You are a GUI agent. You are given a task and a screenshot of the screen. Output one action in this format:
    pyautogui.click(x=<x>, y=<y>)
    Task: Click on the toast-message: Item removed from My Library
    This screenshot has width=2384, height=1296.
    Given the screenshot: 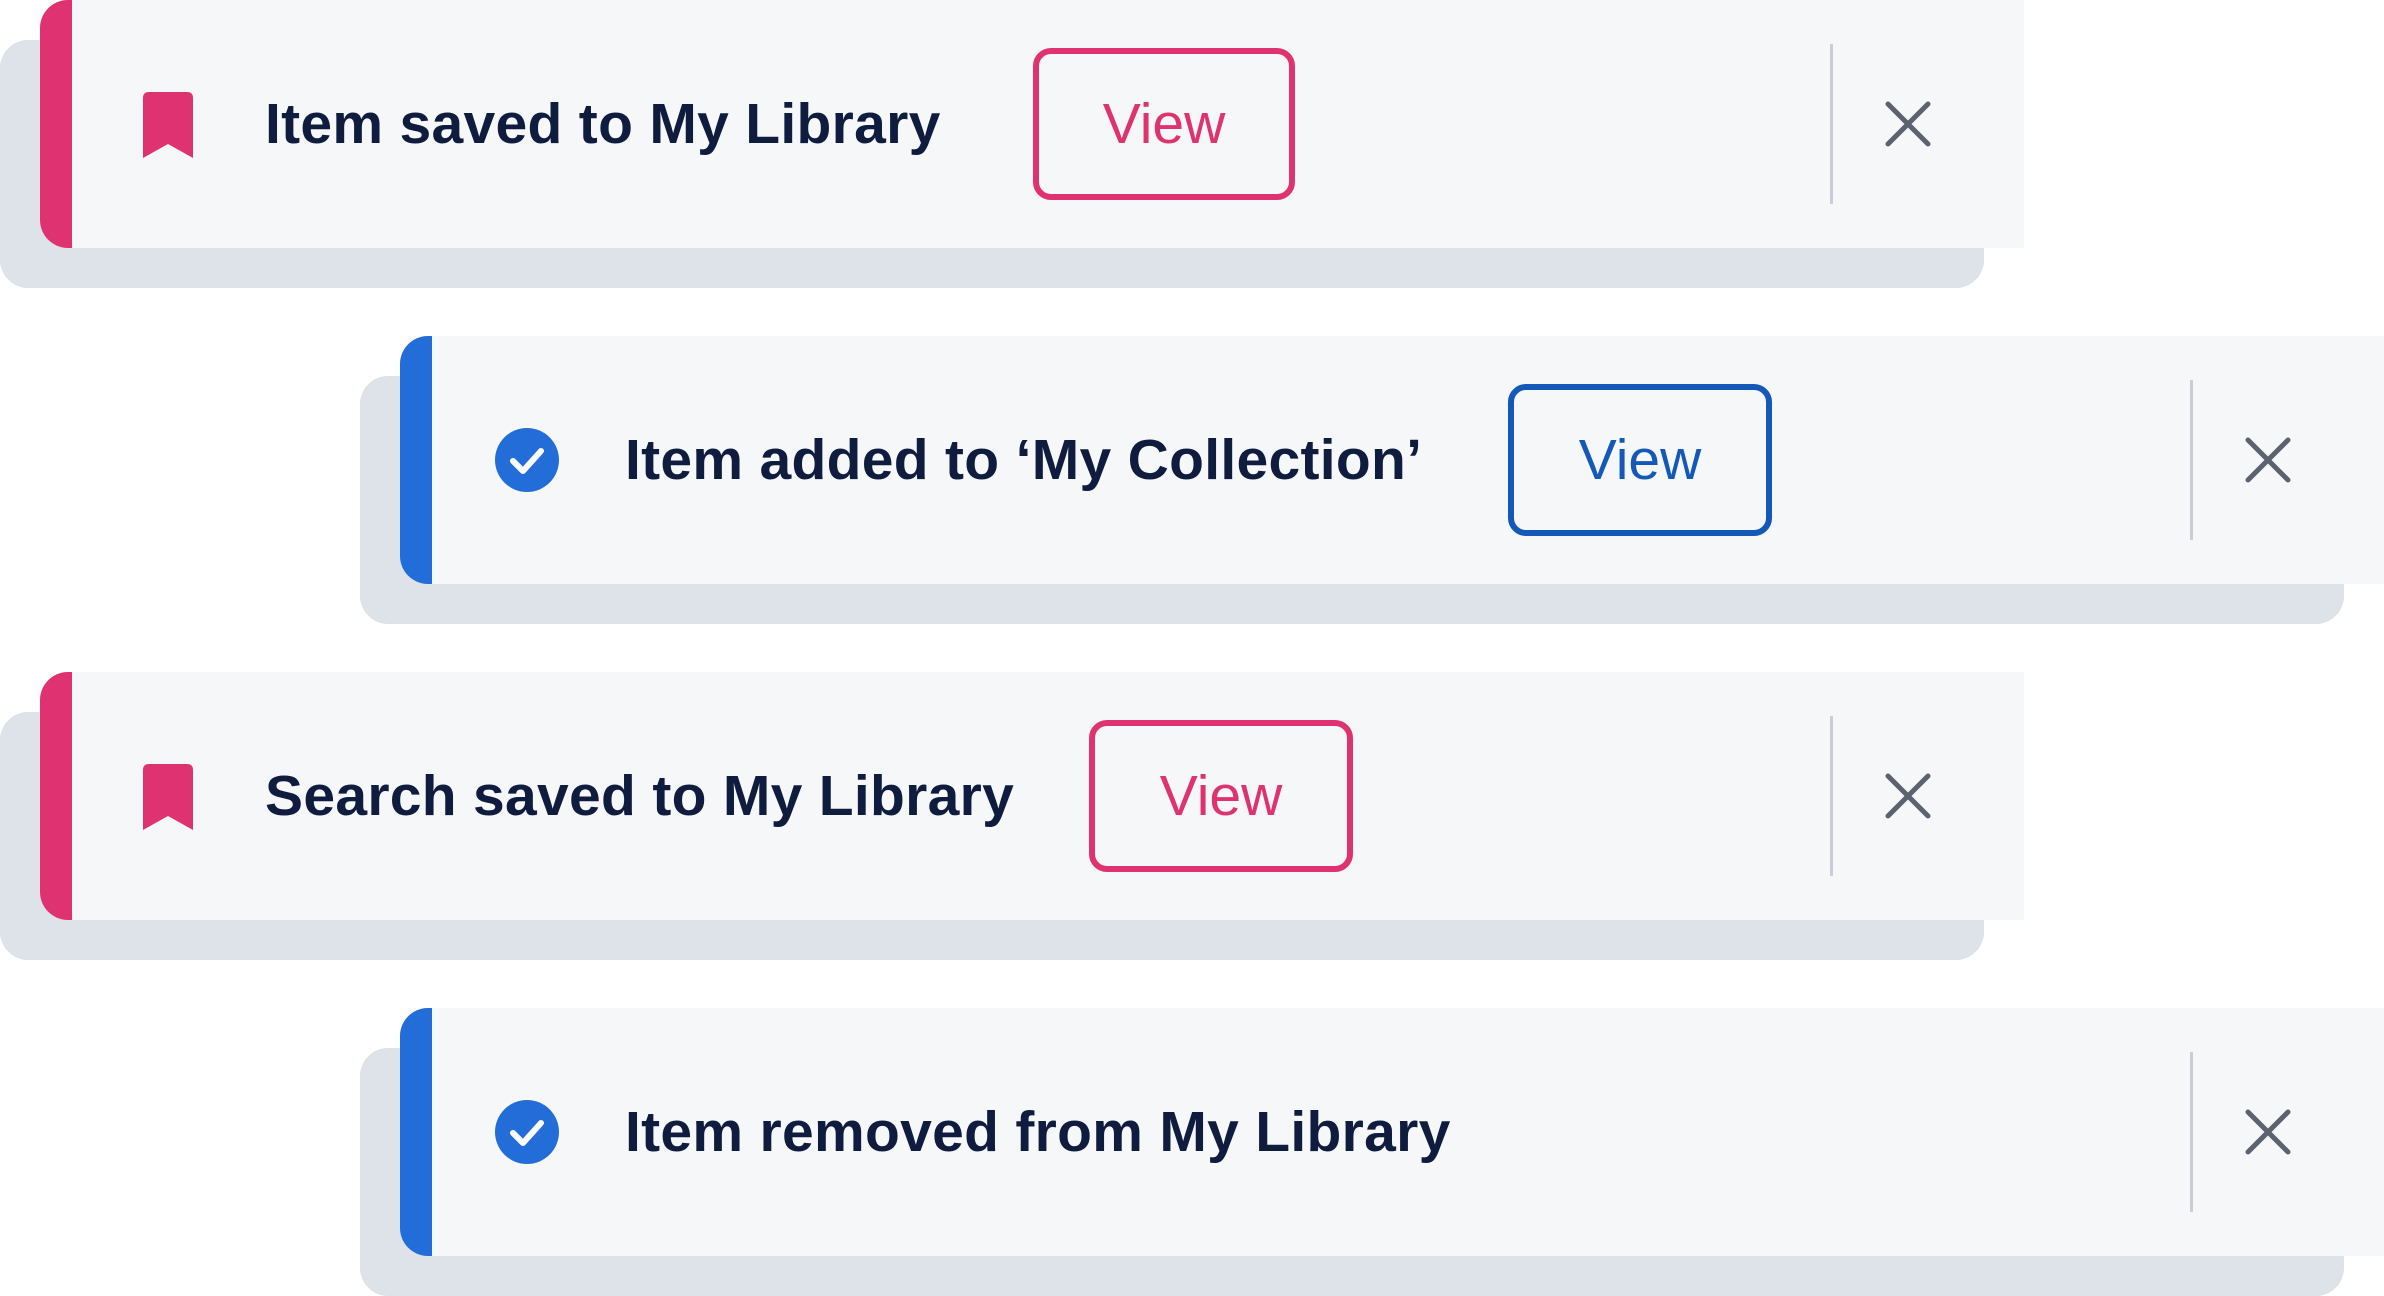 What is the action you would take?
    pyautogui.click(x=1038, y=1132)
    